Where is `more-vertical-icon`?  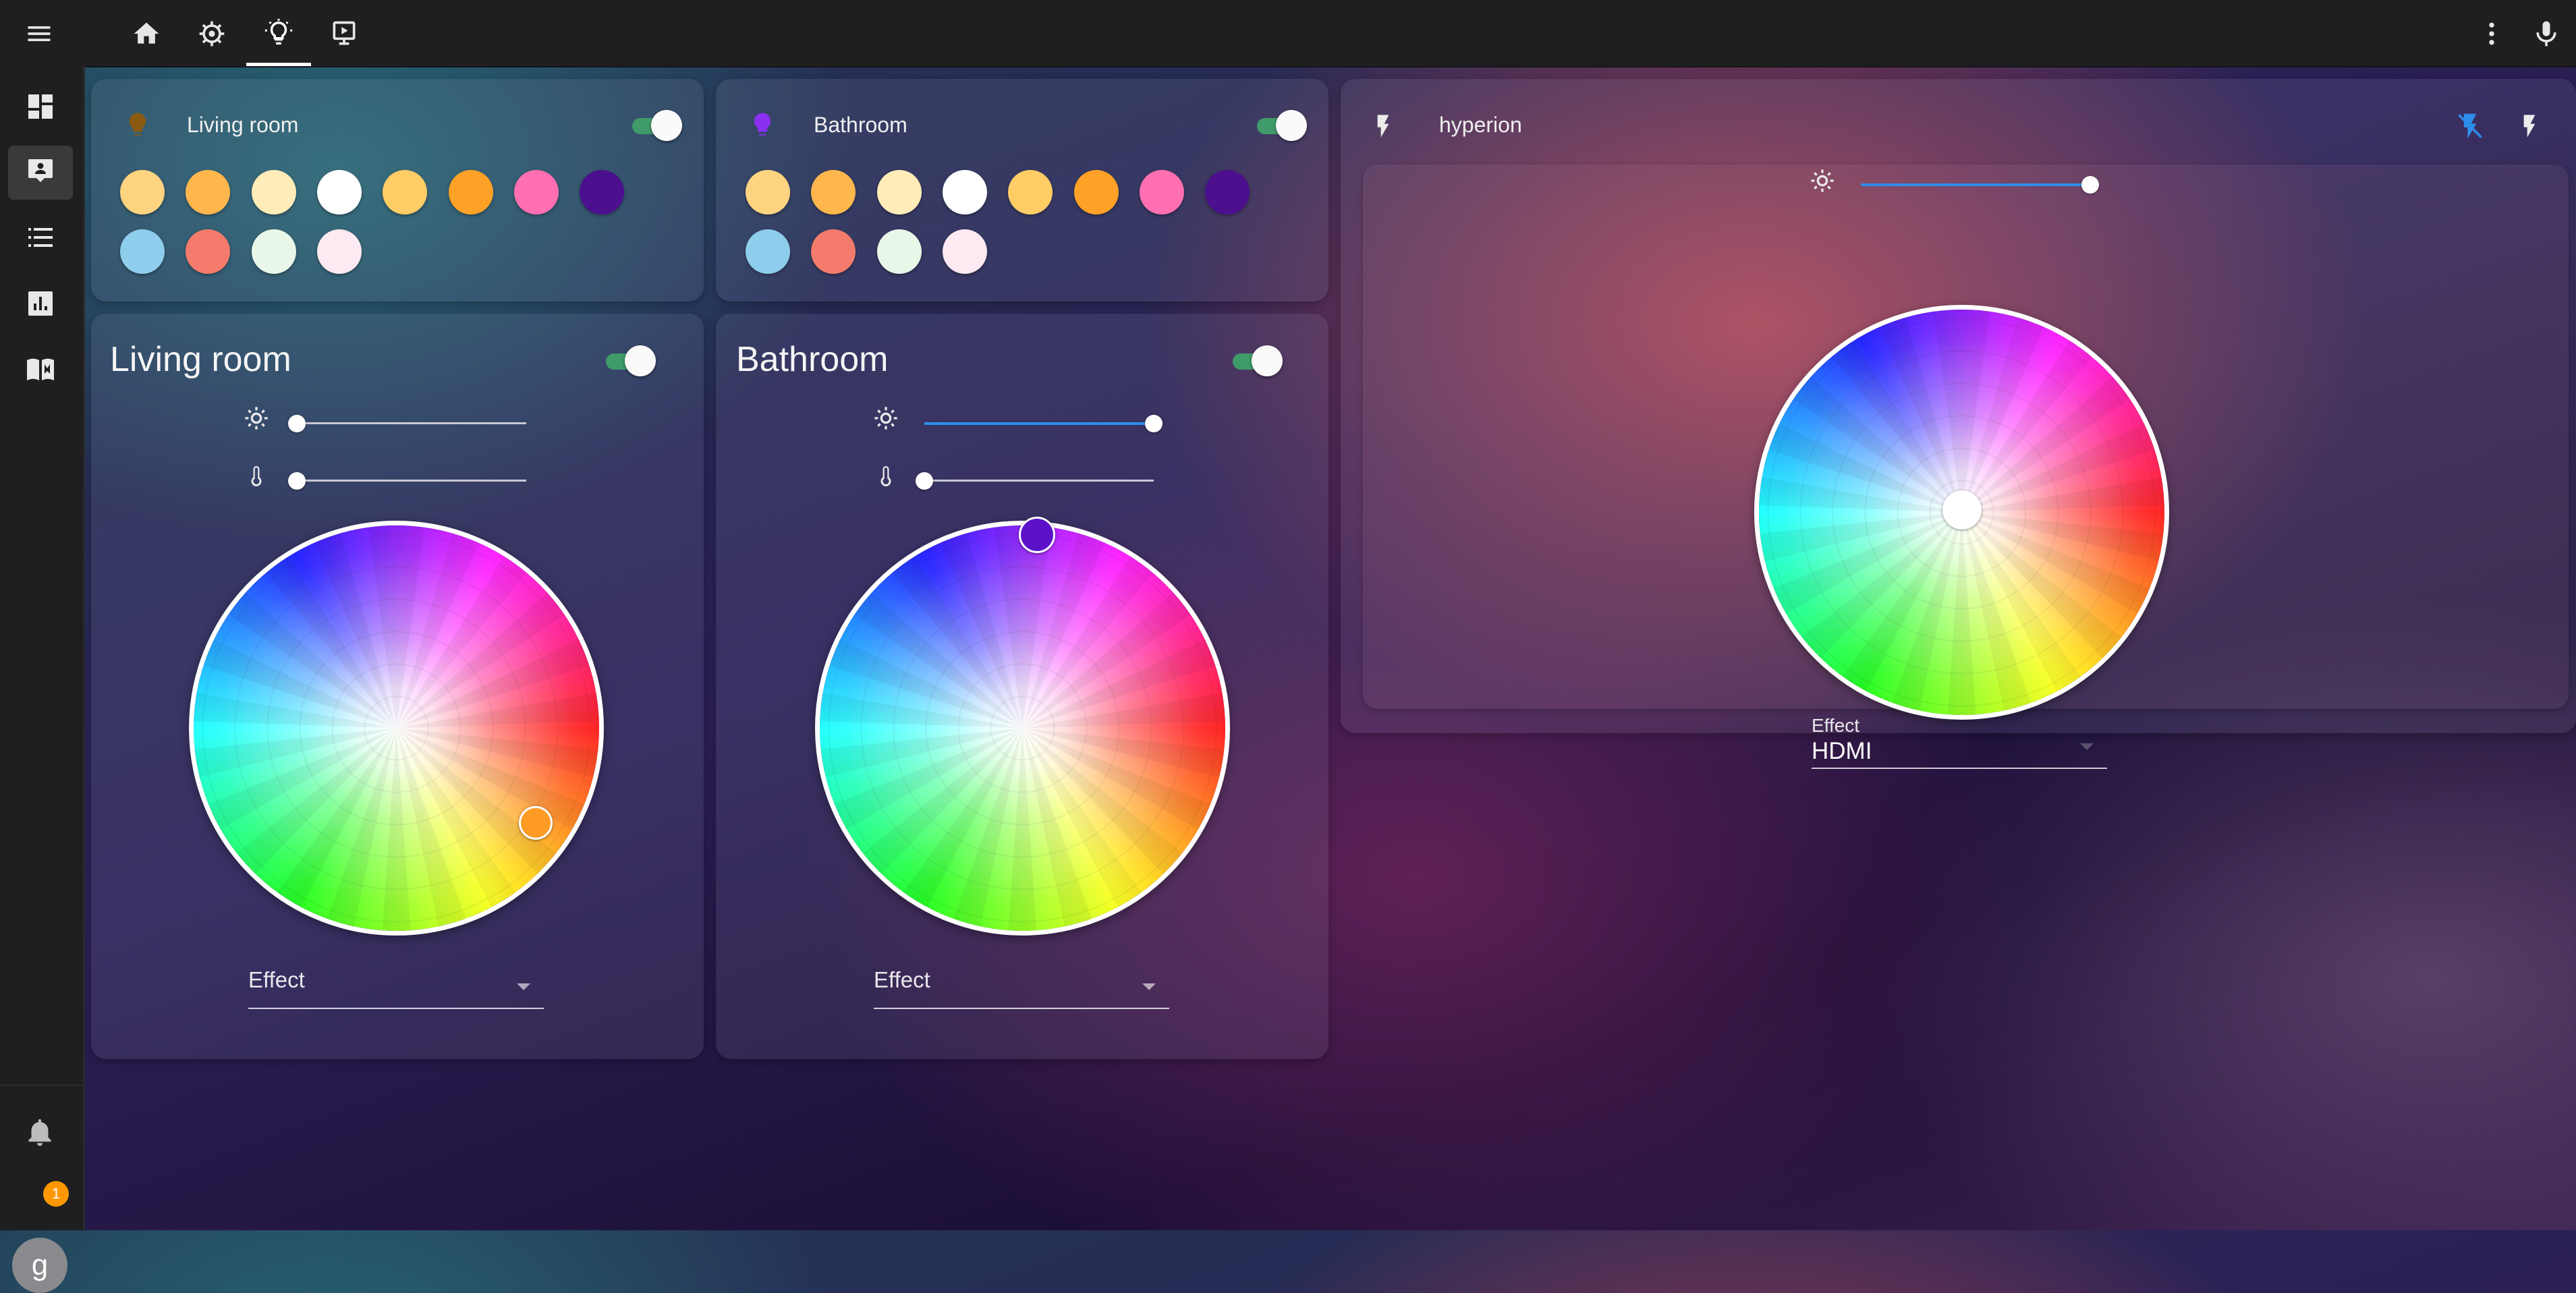
more-vertical-icon is located at coordinates (2492, 34).